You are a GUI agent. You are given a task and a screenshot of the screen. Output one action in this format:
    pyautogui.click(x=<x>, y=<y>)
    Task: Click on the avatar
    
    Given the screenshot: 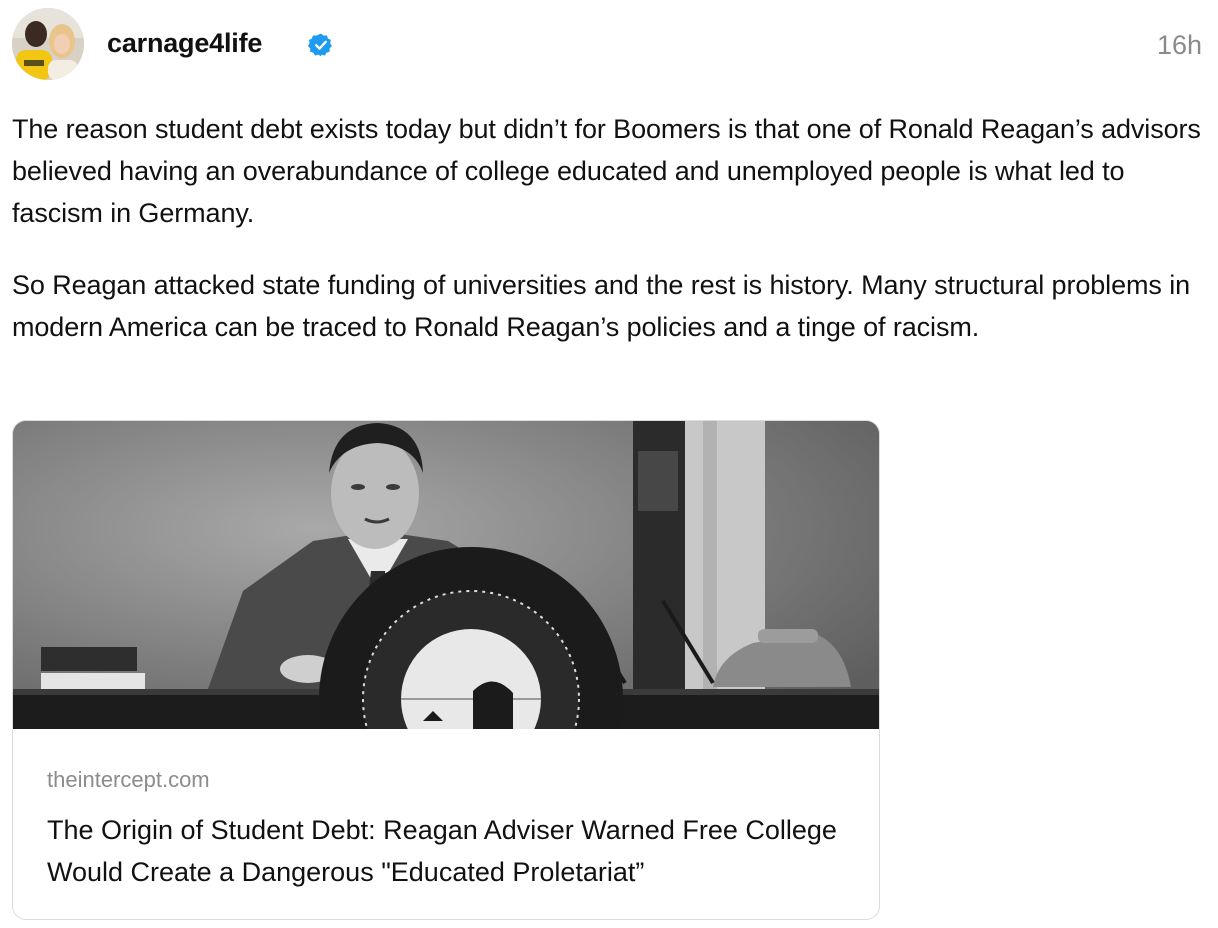 What is the action you would take?
    pyautogui.click(x=48, y=44)
    